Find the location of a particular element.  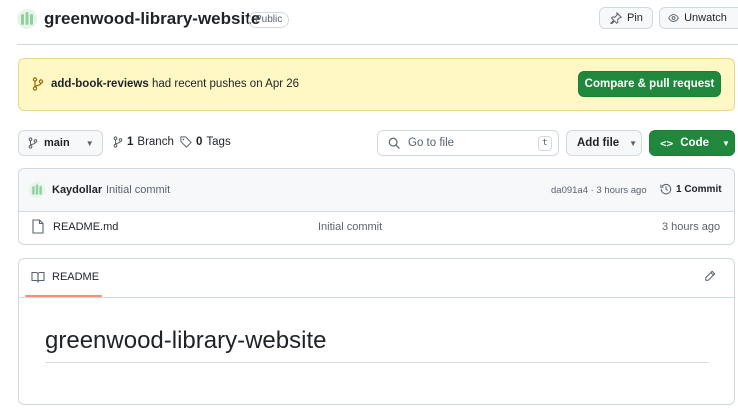

file-commit-message: Initial commit is located at coordinates (350, 227).